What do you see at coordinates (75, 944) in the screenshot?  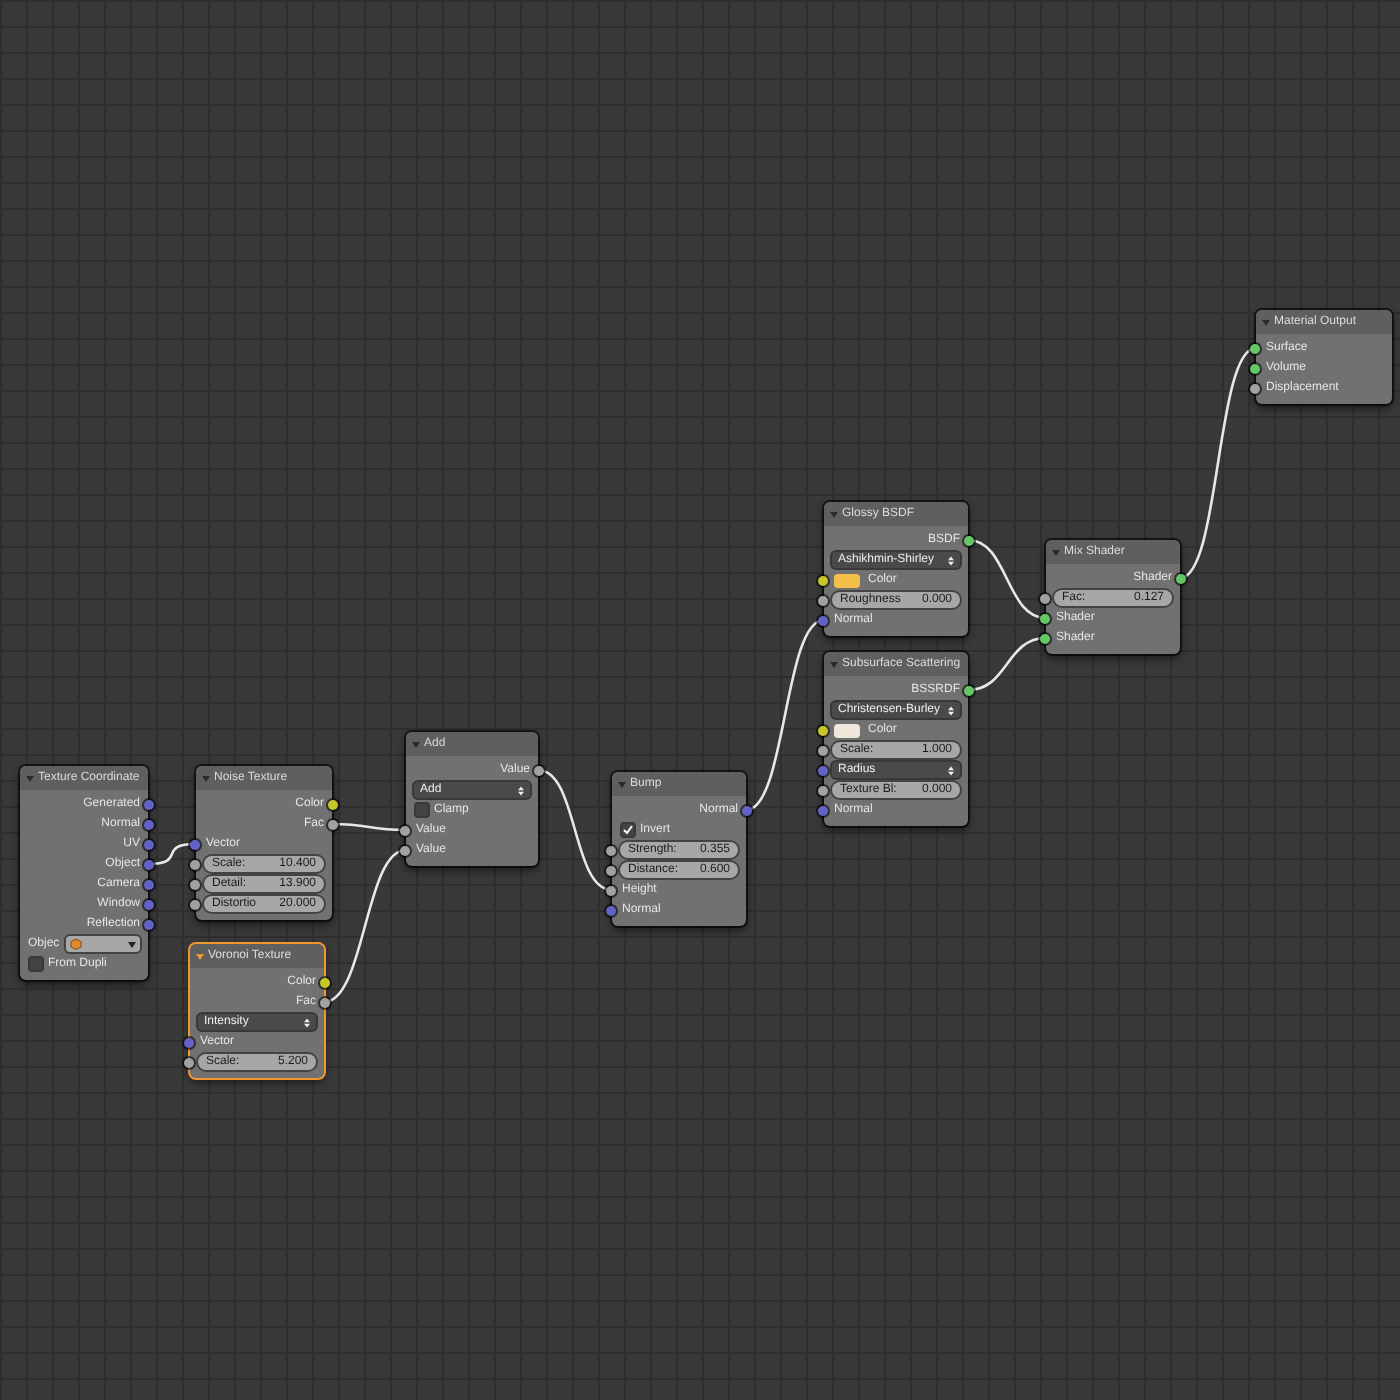 I see `cube-icon` at bounding box center [75, 944].